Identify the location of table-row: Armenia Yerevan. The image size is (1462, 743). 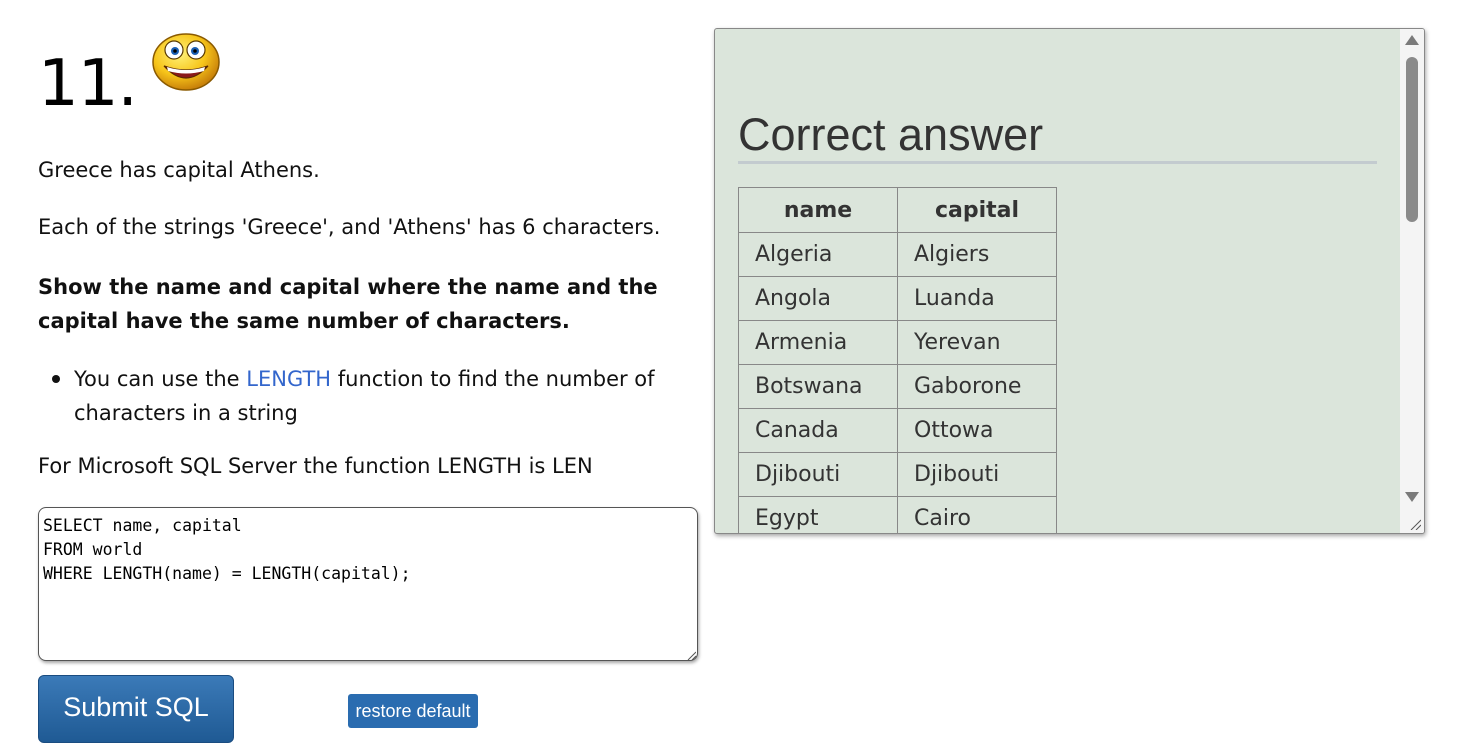
(897, 342).